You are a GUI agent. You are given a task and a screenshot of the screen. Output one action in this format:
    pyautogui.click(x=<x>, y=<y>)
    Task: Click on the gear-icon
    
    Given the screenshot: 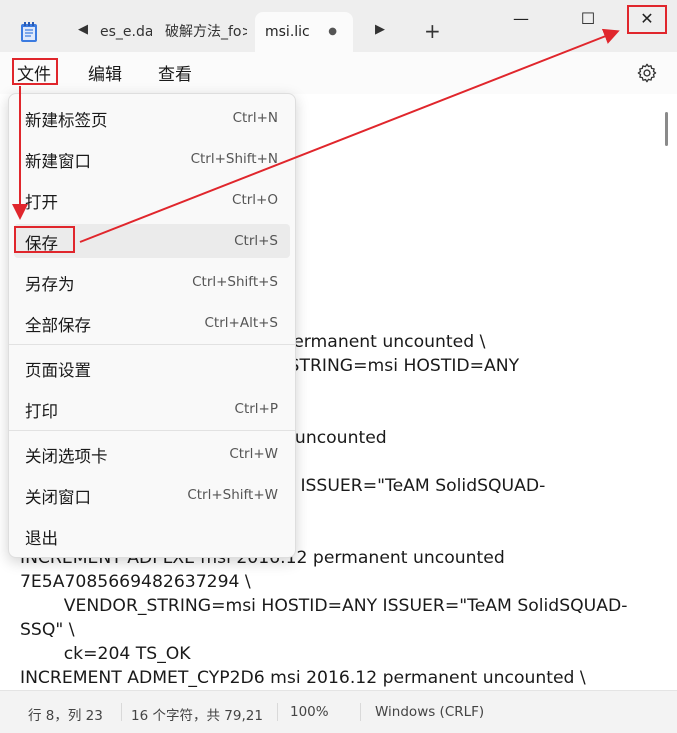 What is the action you would take?
    pyautogui.click(x=647, y=73)
    